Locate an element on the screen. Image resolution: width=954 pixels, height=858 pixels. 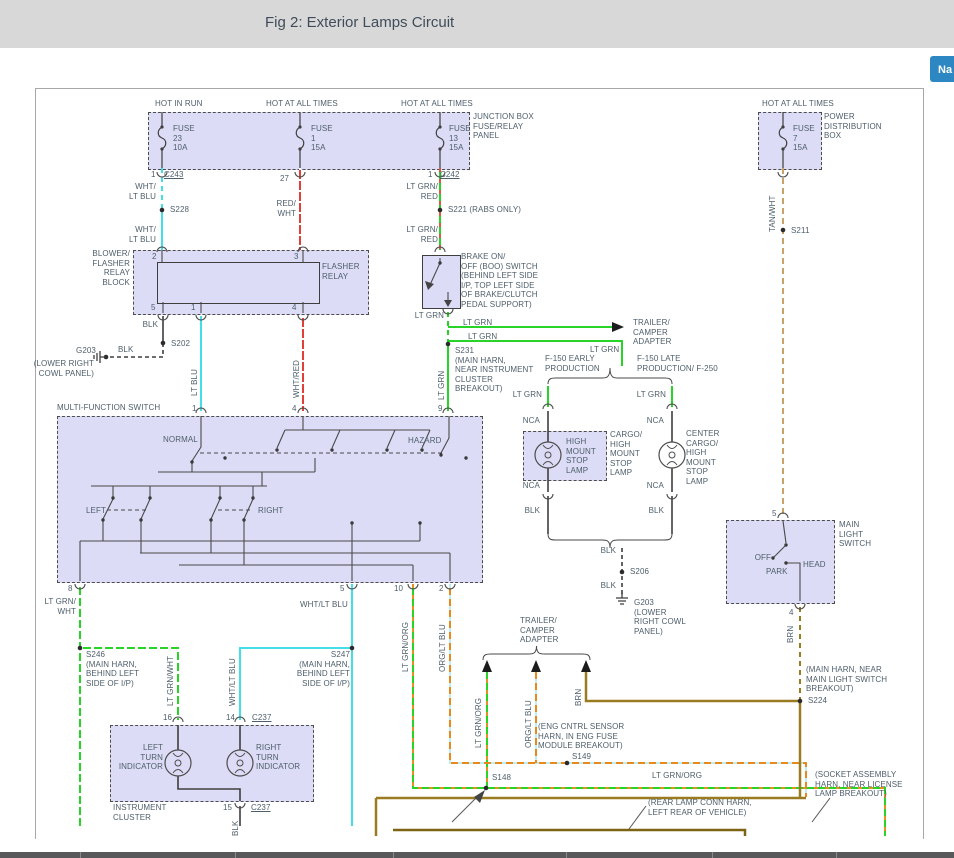
splice-label: S224 is located at coordinates (818, 700).